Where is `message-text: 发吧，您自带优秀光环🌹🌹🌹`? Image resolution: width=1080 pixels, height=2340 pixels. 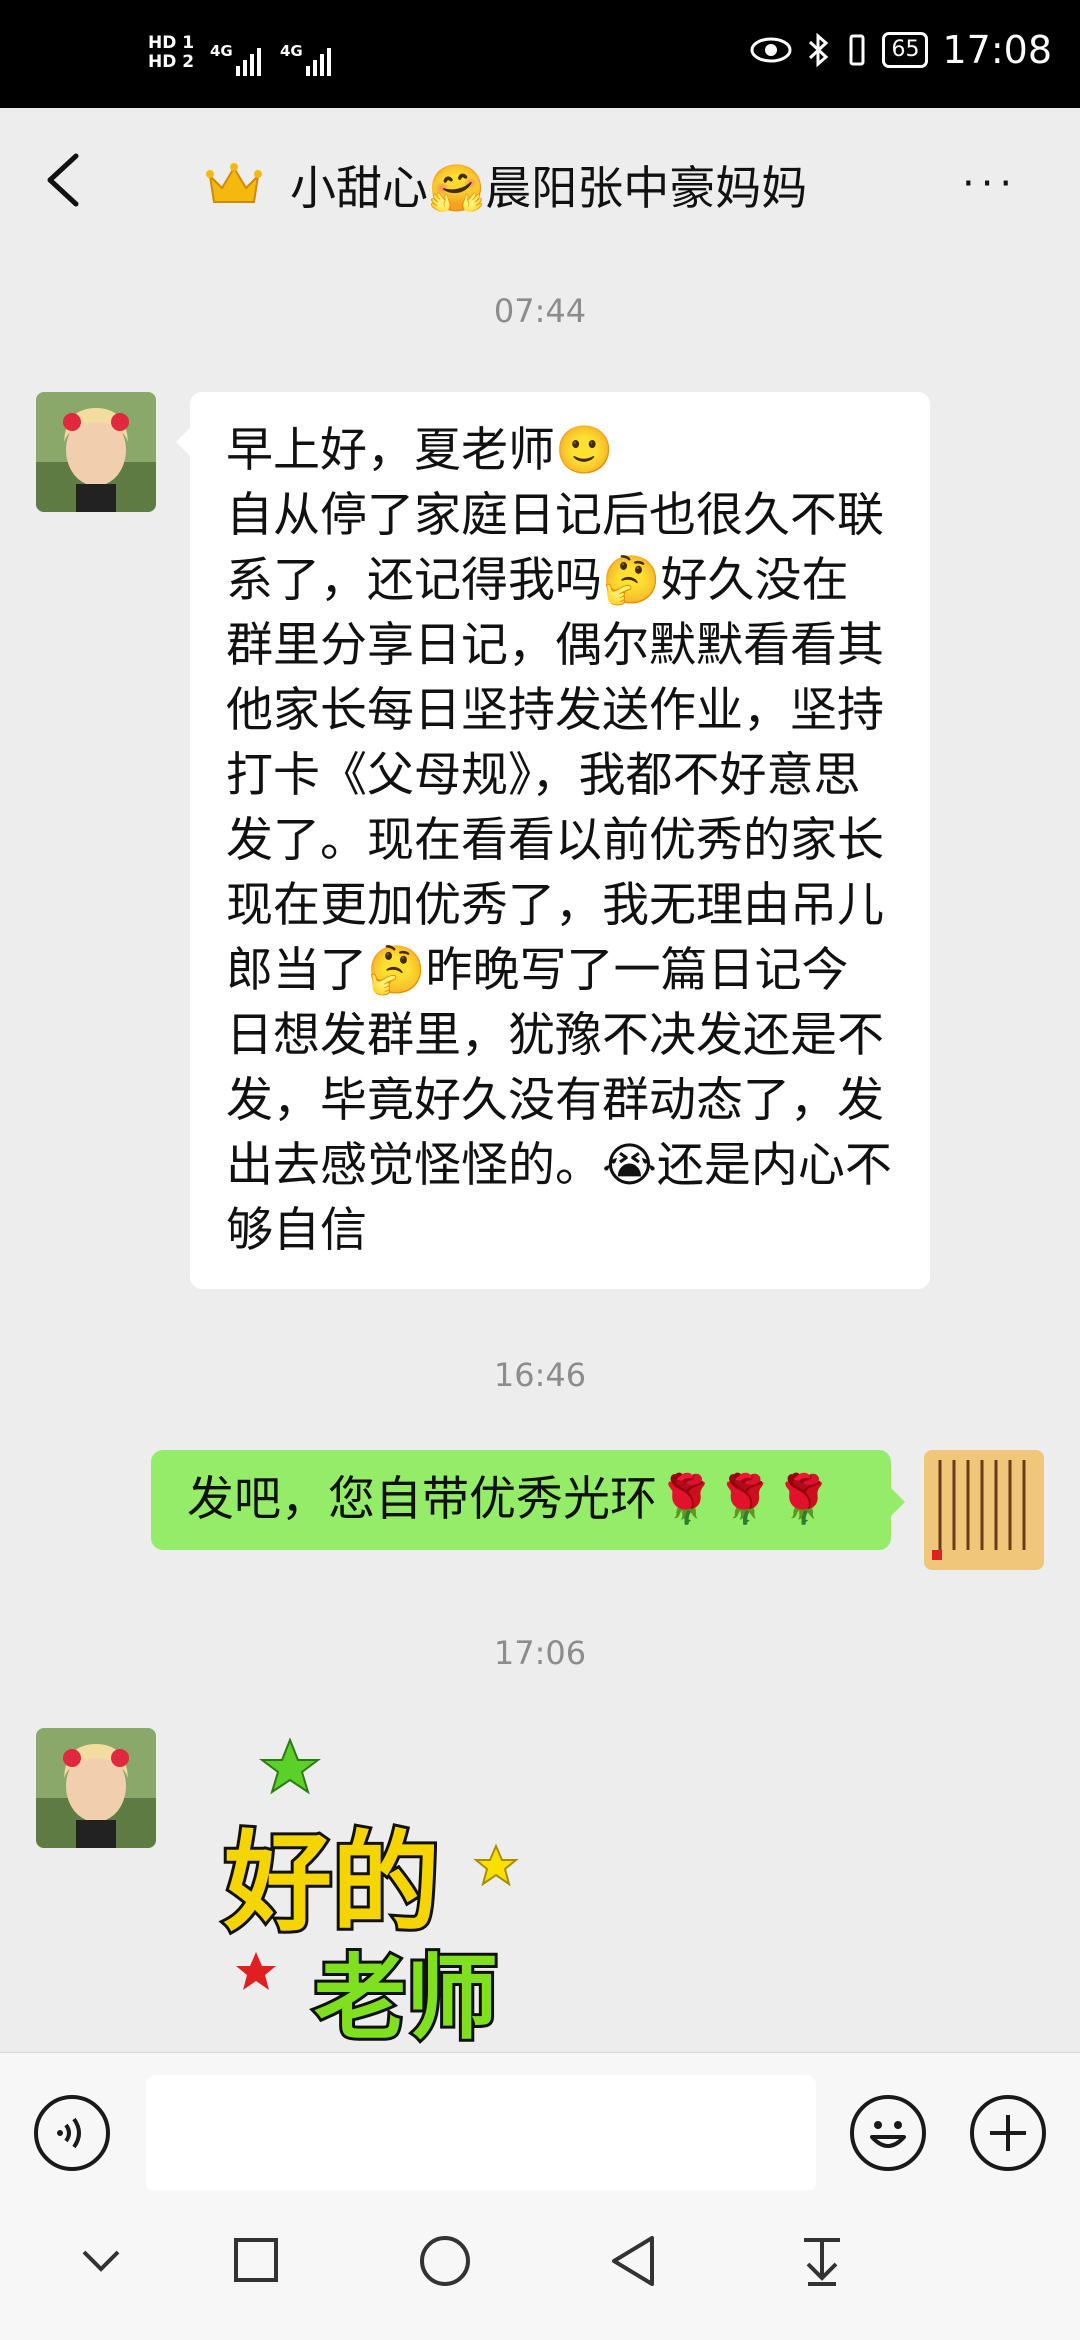 message-text: 发吧，您自带优秀光环🌹🌹🌹 is located at coordinates (510, 1499).